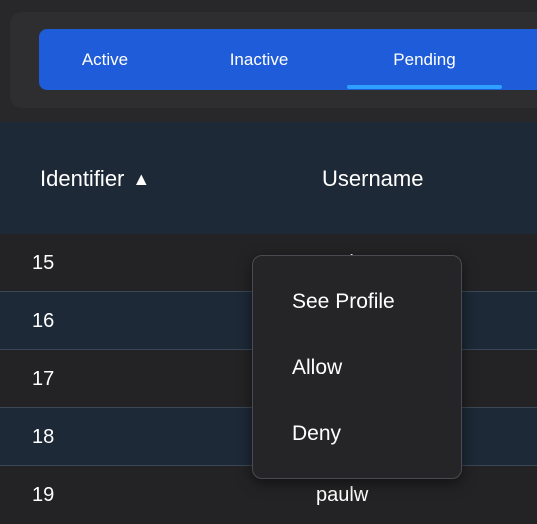  What do you see at coordinates (259, 59) in the screenshot?
I see `tab-inactive: Inactive` at bounding box center [259, 59].